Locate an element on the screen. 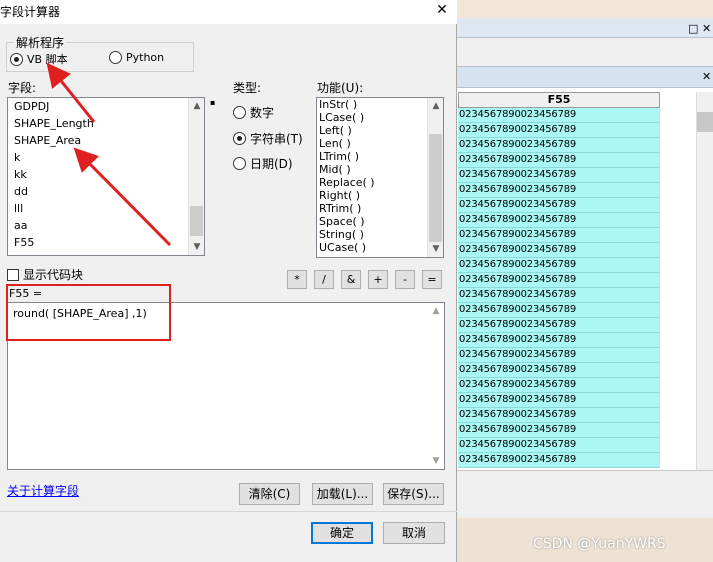 This screenshot has width=713, height=562. column-header-f55: F55 is located at coordinates (559, 100).